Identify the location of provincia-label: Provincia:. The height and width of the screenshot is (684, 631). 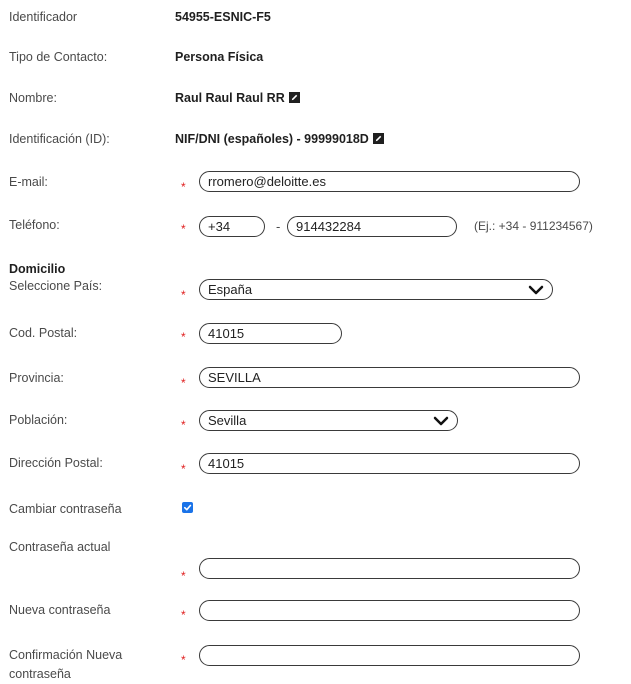
(36, 378).